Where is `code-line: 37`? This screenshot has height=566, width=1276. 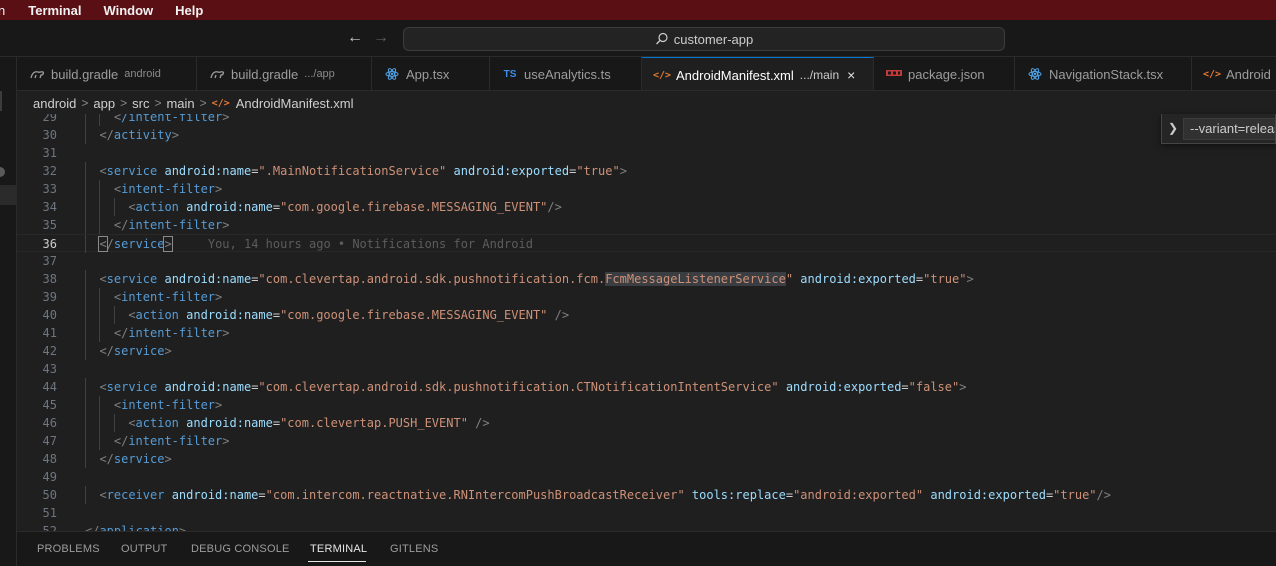 code-line: 37 is located at coordinates (646, 261).